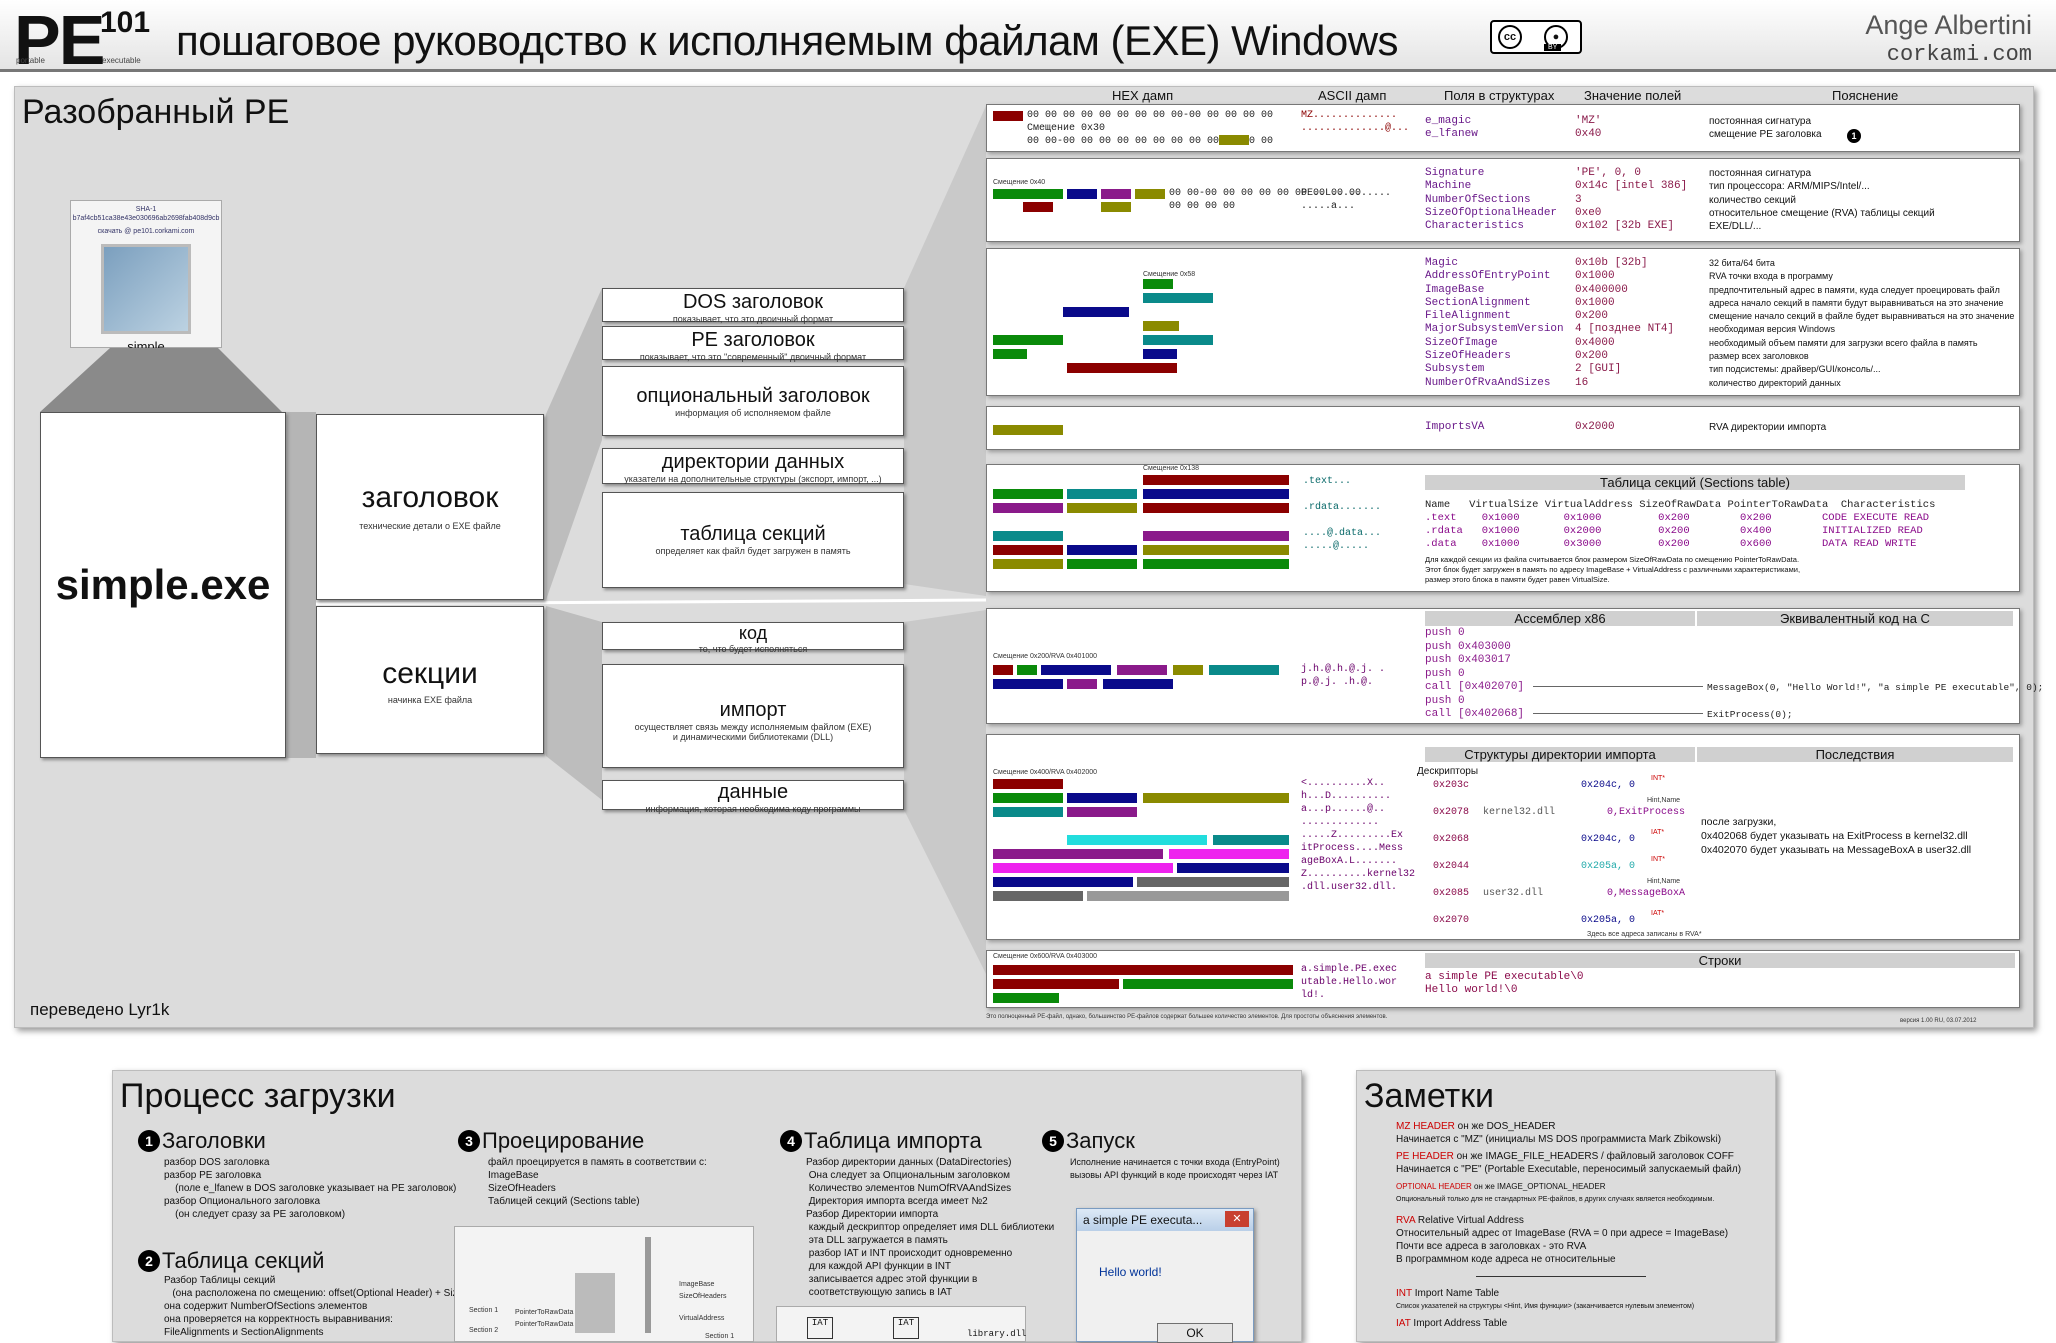 The width and height of the screenshot is (2056, 1343). Describe the element at coordinates (1169, 274) in the screenshot. I see `opt-offset: Смещение 0x58` at that location.